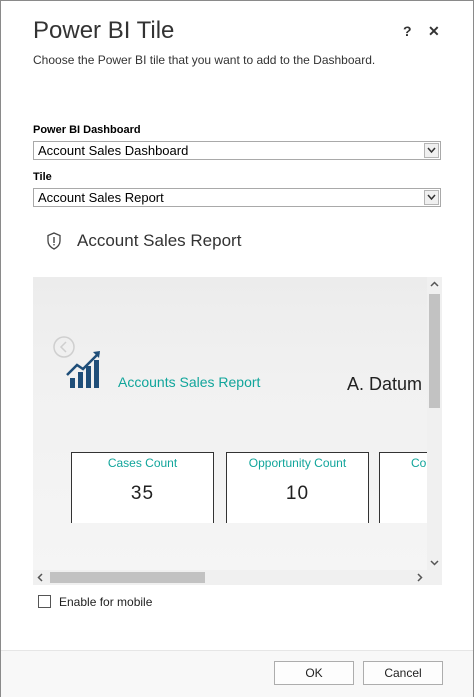 This screenshot has width=474, height=697. Describe the element at coordinates (314, 673) in the screenshot. I see `ok-button: OK` at that location.